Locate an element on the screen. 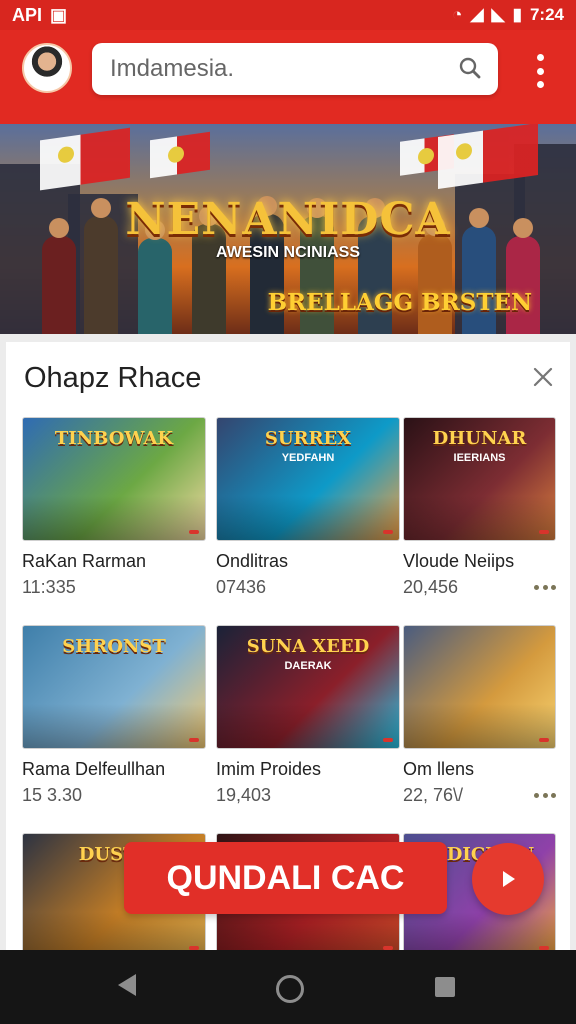 The height and width of the screenshot is (1024, 576). signal-icon: ◣ is located at coordinates (498, 14).